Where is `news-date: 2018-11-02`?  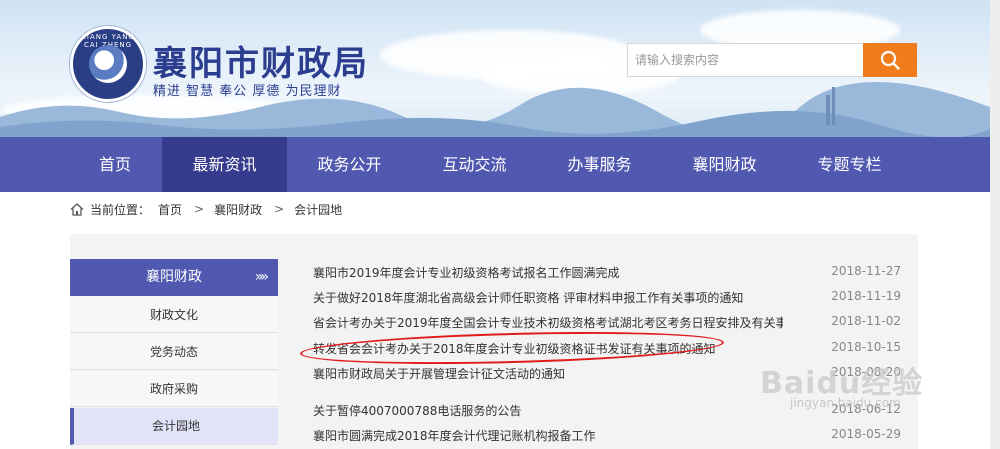 news-date: 2018-11-02 is located at coordinates (866, 321).